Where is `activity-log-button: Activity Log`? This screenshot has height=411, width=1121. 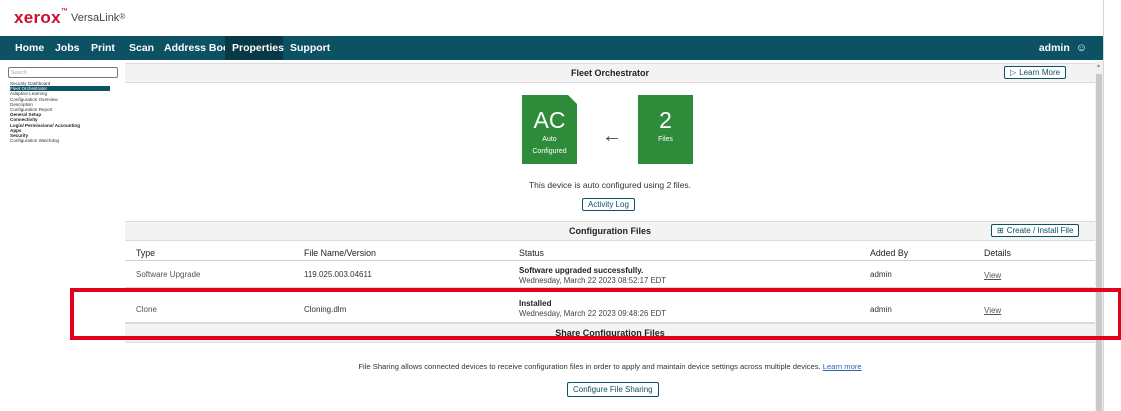 activity-log-button: Activity Log is located at coordinates (608, 204).